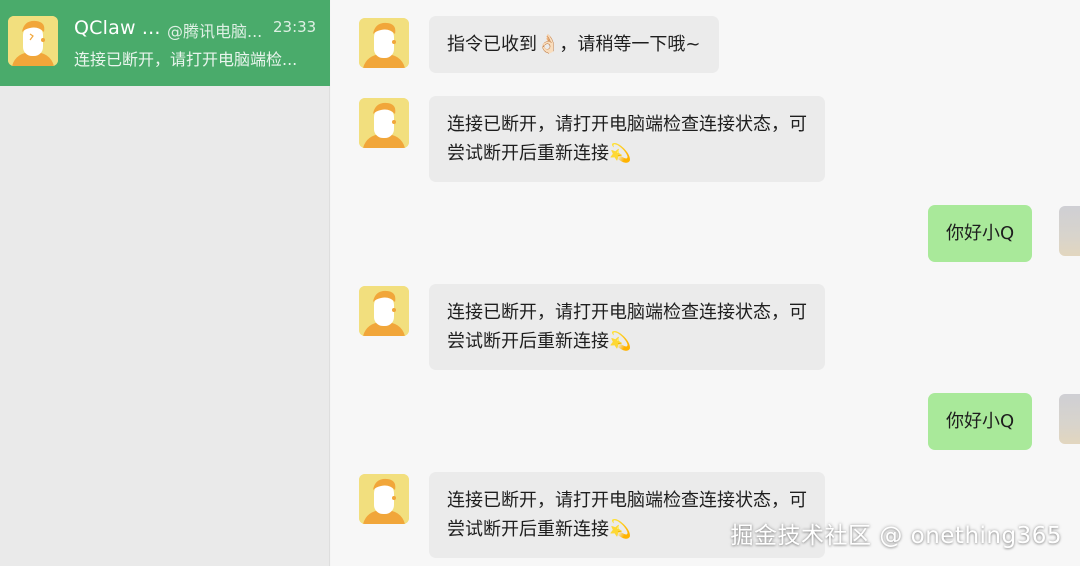 This screenshot has width=1080, height=566. I want to click on chat-time: 23:33, so click(295, 27).